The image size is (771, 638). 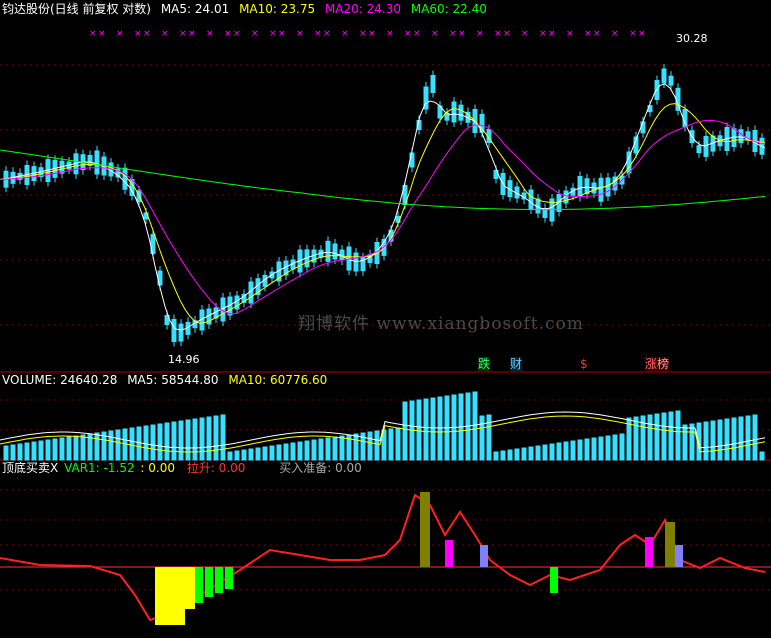 What do you see at coordinates (157, 468) in the screenshot?
I see `sep-readout: : 0.00` at bounding box center [157, 468].